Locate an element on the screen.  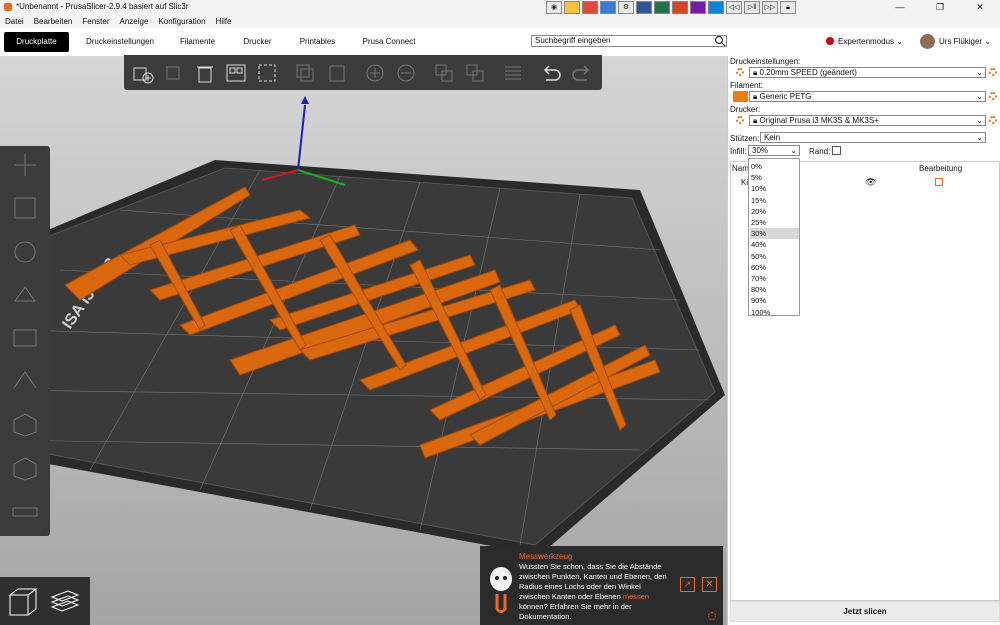
remove-instance-icon is located at coordinates (406, 73).